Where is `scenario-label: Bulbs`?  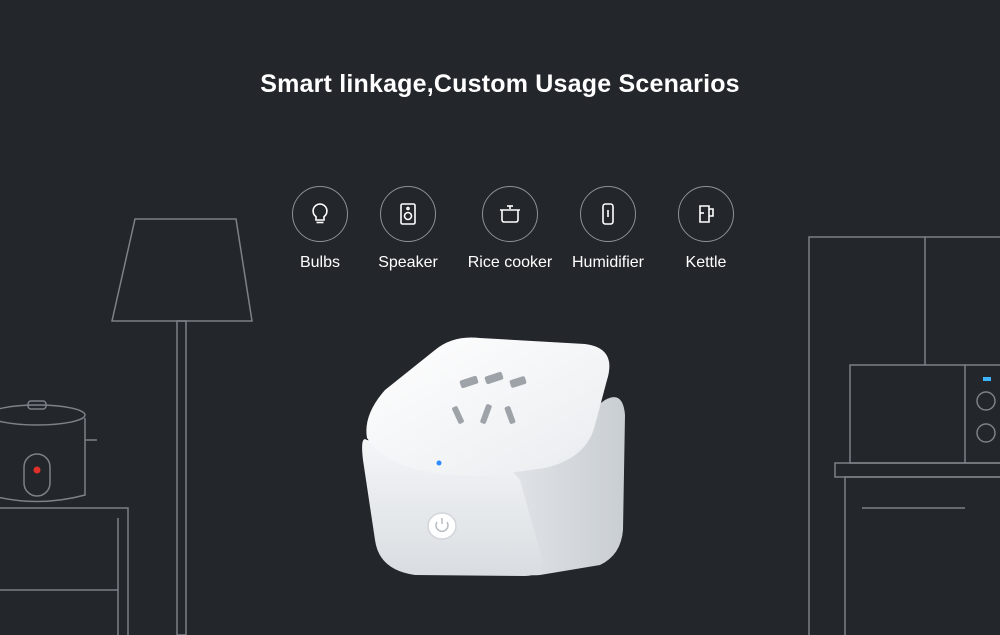 scenario-label: Bulbs is located at coordinates (320, 262).